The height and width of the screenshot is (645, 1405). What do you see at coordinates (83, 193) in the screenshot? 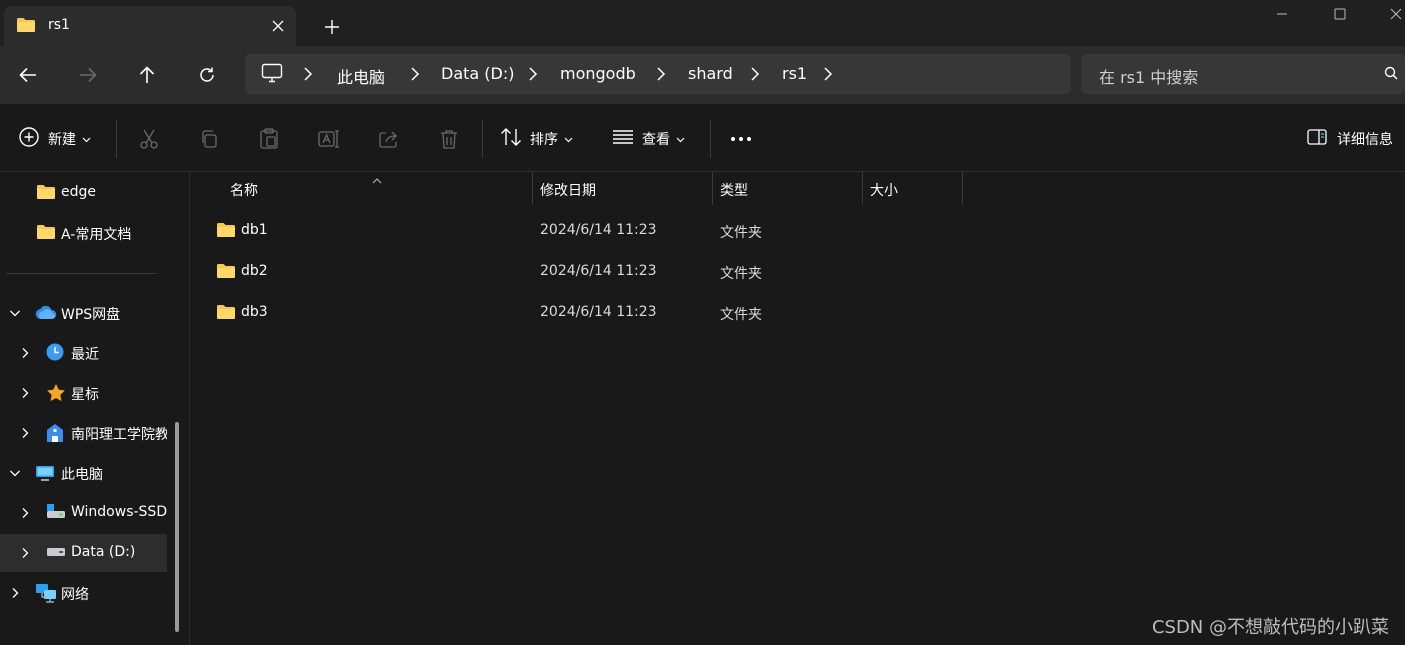
I see `sidebar-item-edge: edge` at bounding box center [83, 193].